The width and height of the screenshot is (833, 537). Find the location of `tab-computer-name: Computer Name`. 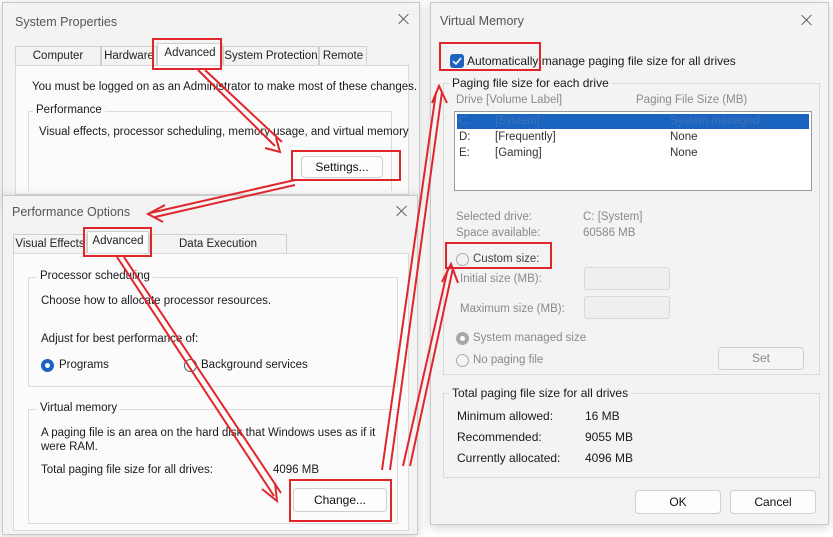

tab-computer-name: Computer Name is located at coordinates (58, 63).